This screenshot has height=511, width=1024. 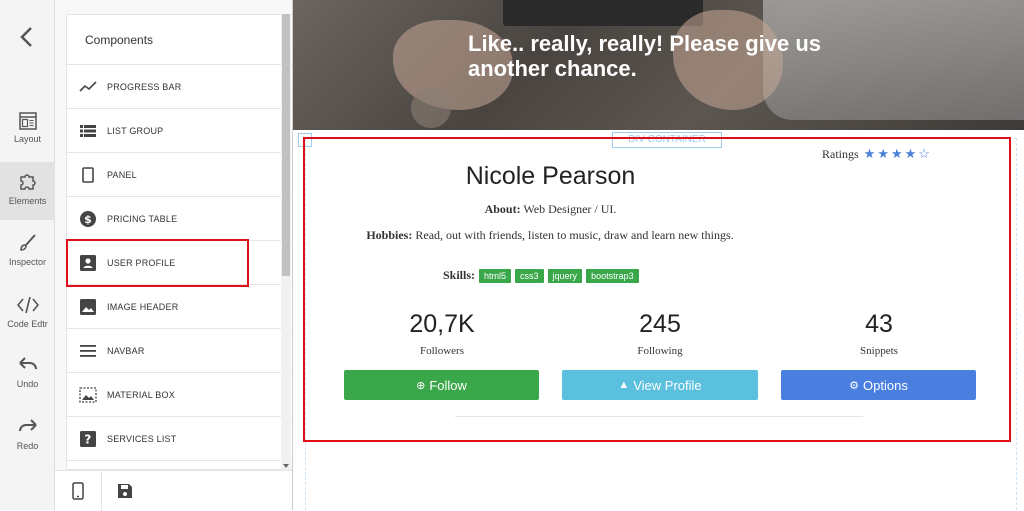 What do you see at coordinates (88, 263) in the screenshot?
I see `user-card-icon` at bounding box center [88, 263].